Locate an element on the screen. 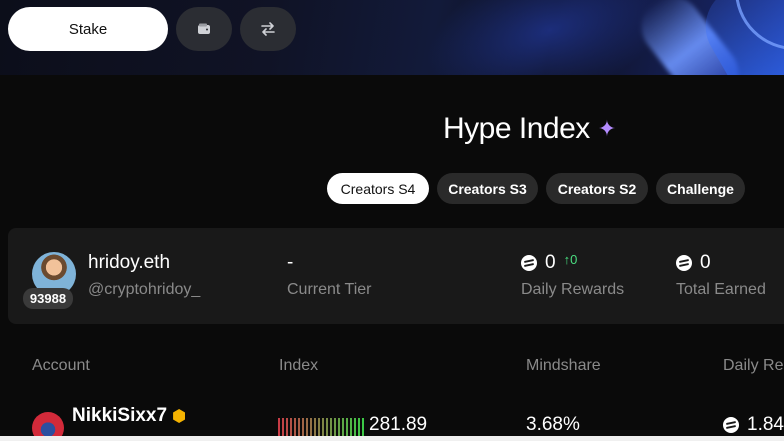 The height and width of the screenshot is (441, 784). profile-name: hridoy.eth is located at coordinates (129, 262).